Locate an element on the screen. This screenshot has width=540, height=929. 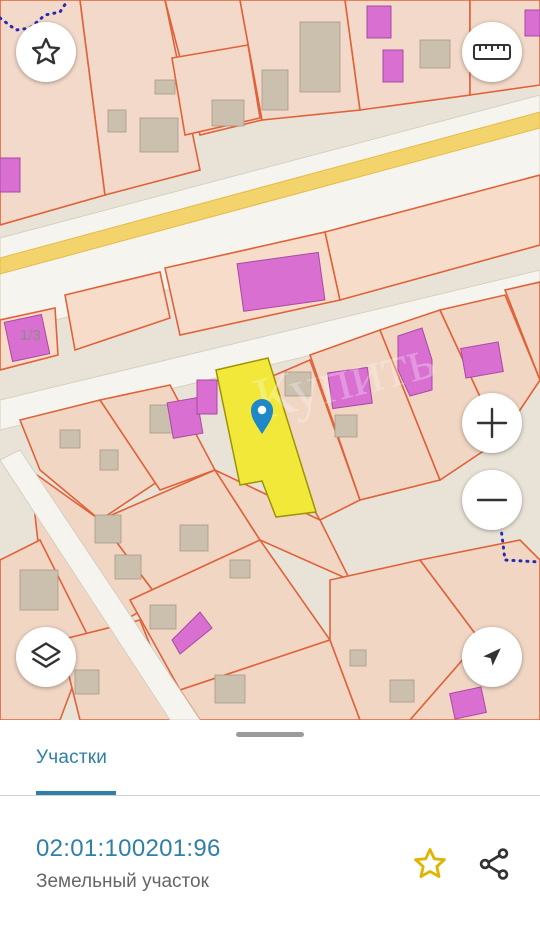
layers-button is located at coordinates (46, 657).